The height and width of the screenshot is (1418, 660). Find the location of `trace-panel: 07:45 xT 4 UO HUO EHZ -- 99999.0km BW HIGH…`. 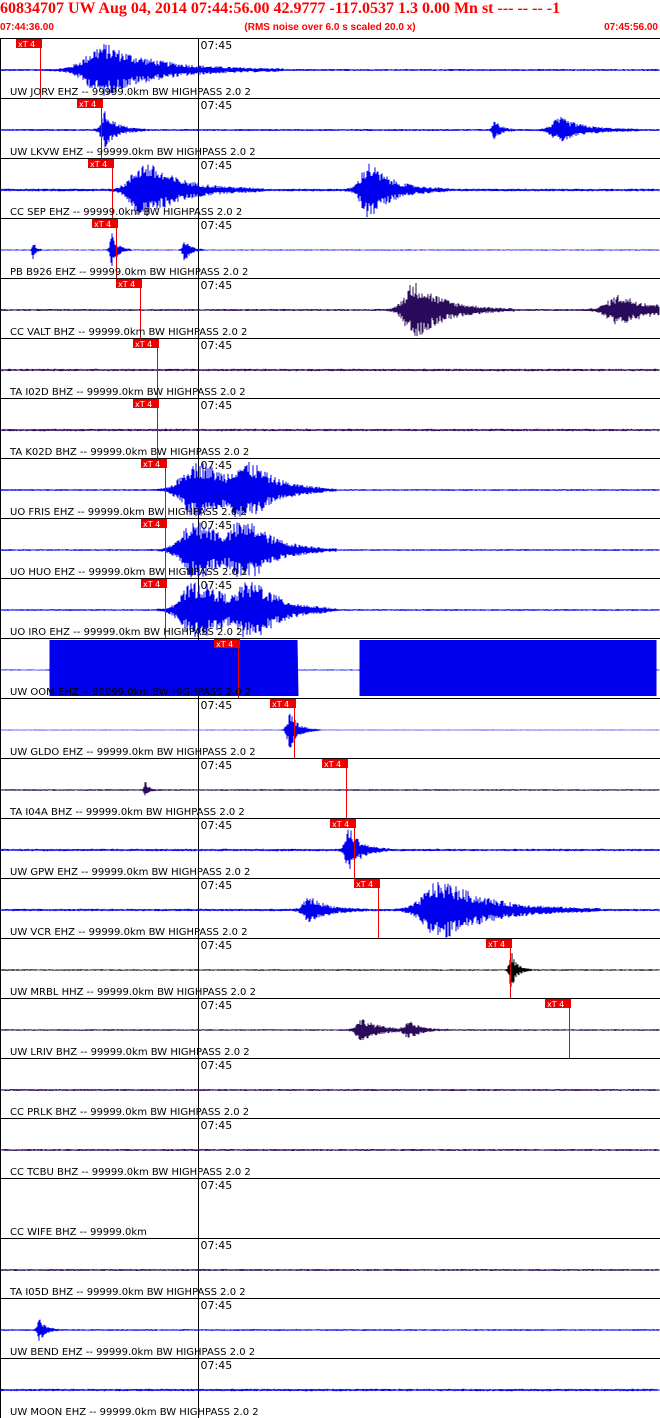

trace-panel: 07:45 xT 4 UO HUO EHZ -- 99999.0km BW HIGH… is located at coordinates (330, 548).